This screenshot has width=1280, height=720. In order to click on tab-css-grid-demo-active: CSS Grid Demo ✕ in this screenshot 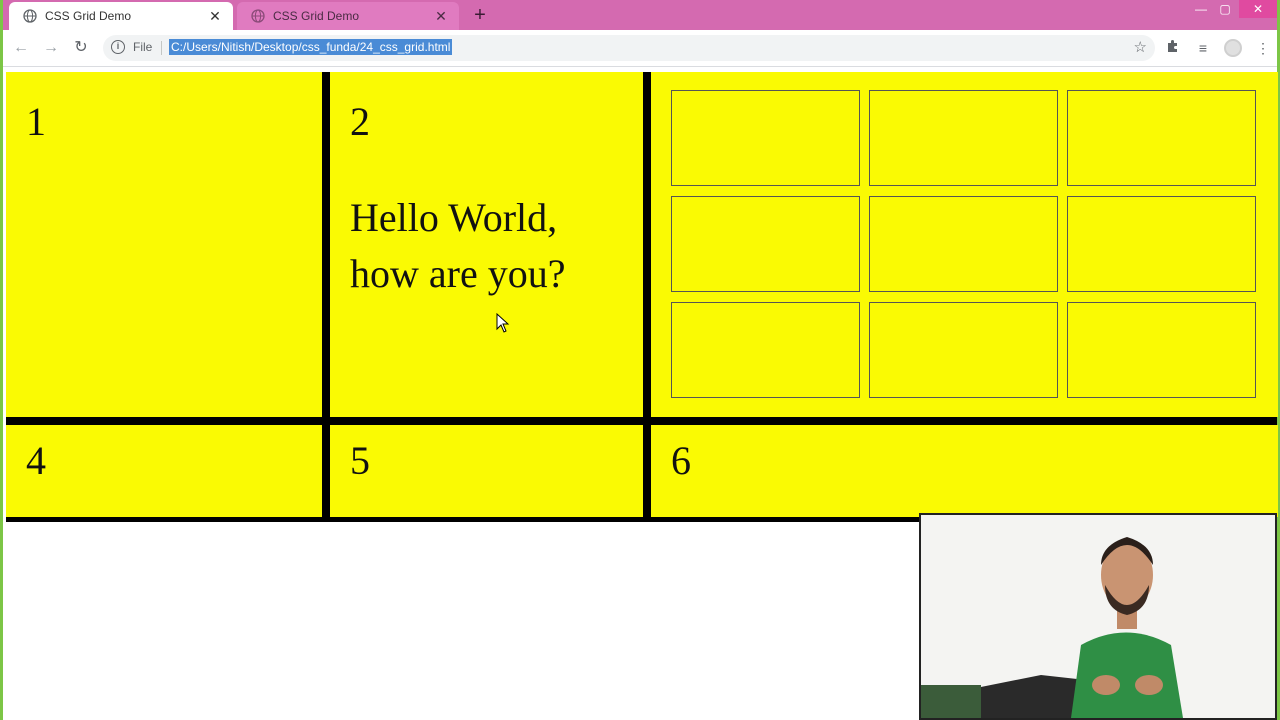, I will do `click(121, 16)`.